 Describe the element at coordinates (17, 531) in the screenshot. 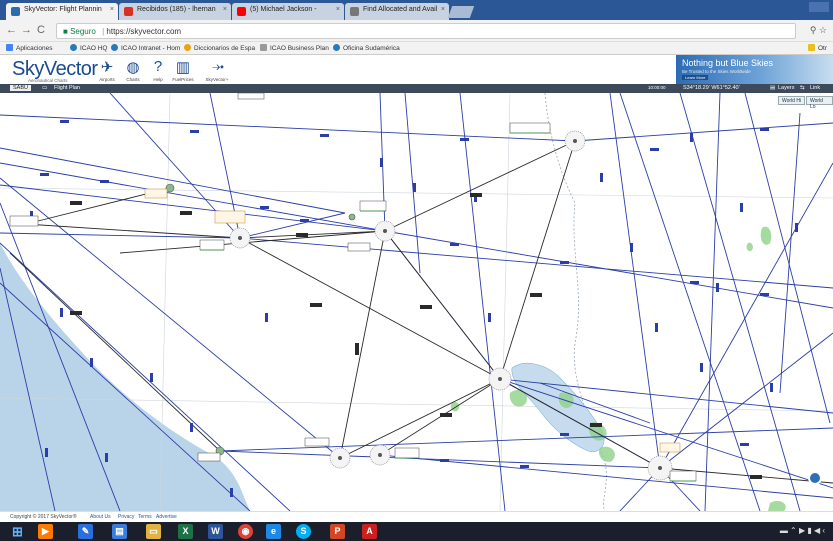

I see `windows-start-icon: ⊞` at that location.